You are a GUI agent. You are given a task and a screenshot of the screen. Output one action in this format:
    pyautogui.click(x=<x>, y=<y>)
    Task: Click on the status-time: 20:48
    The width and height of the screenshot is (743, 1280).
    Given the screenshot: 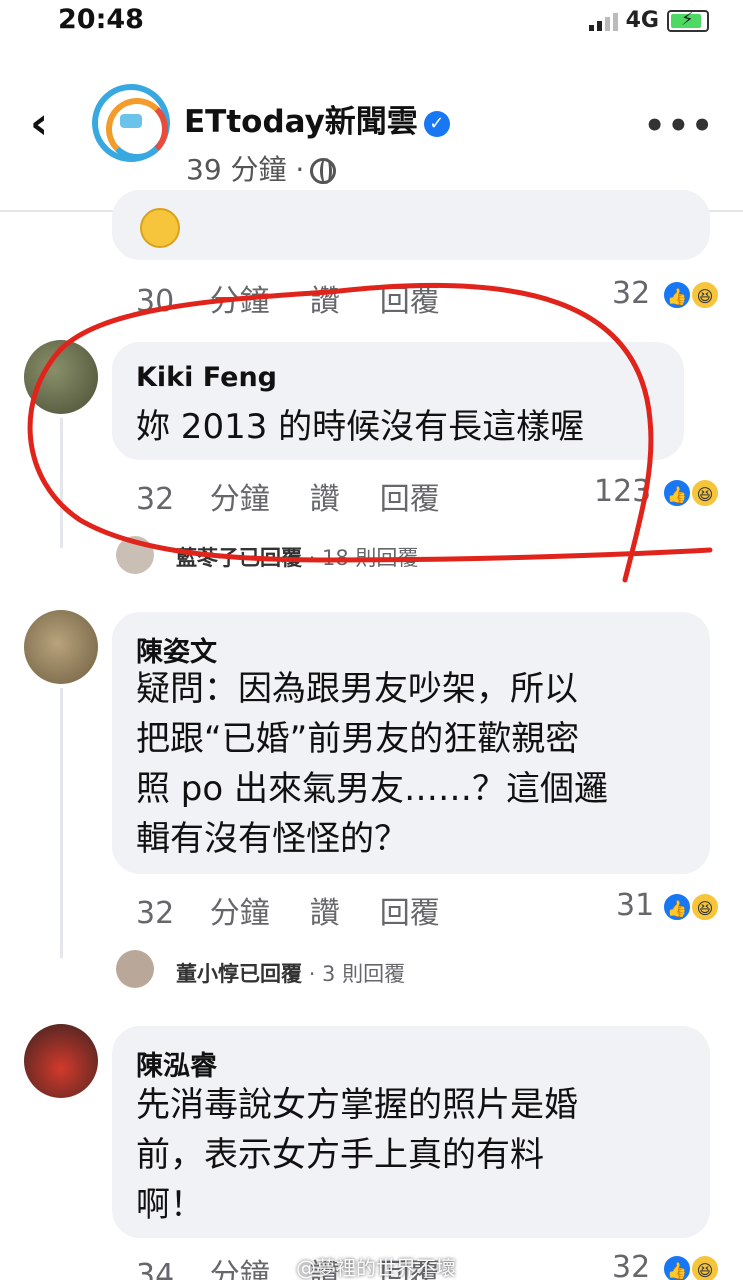 What is the action you would take?
    pyautogui.click(x=101, y=19)
    